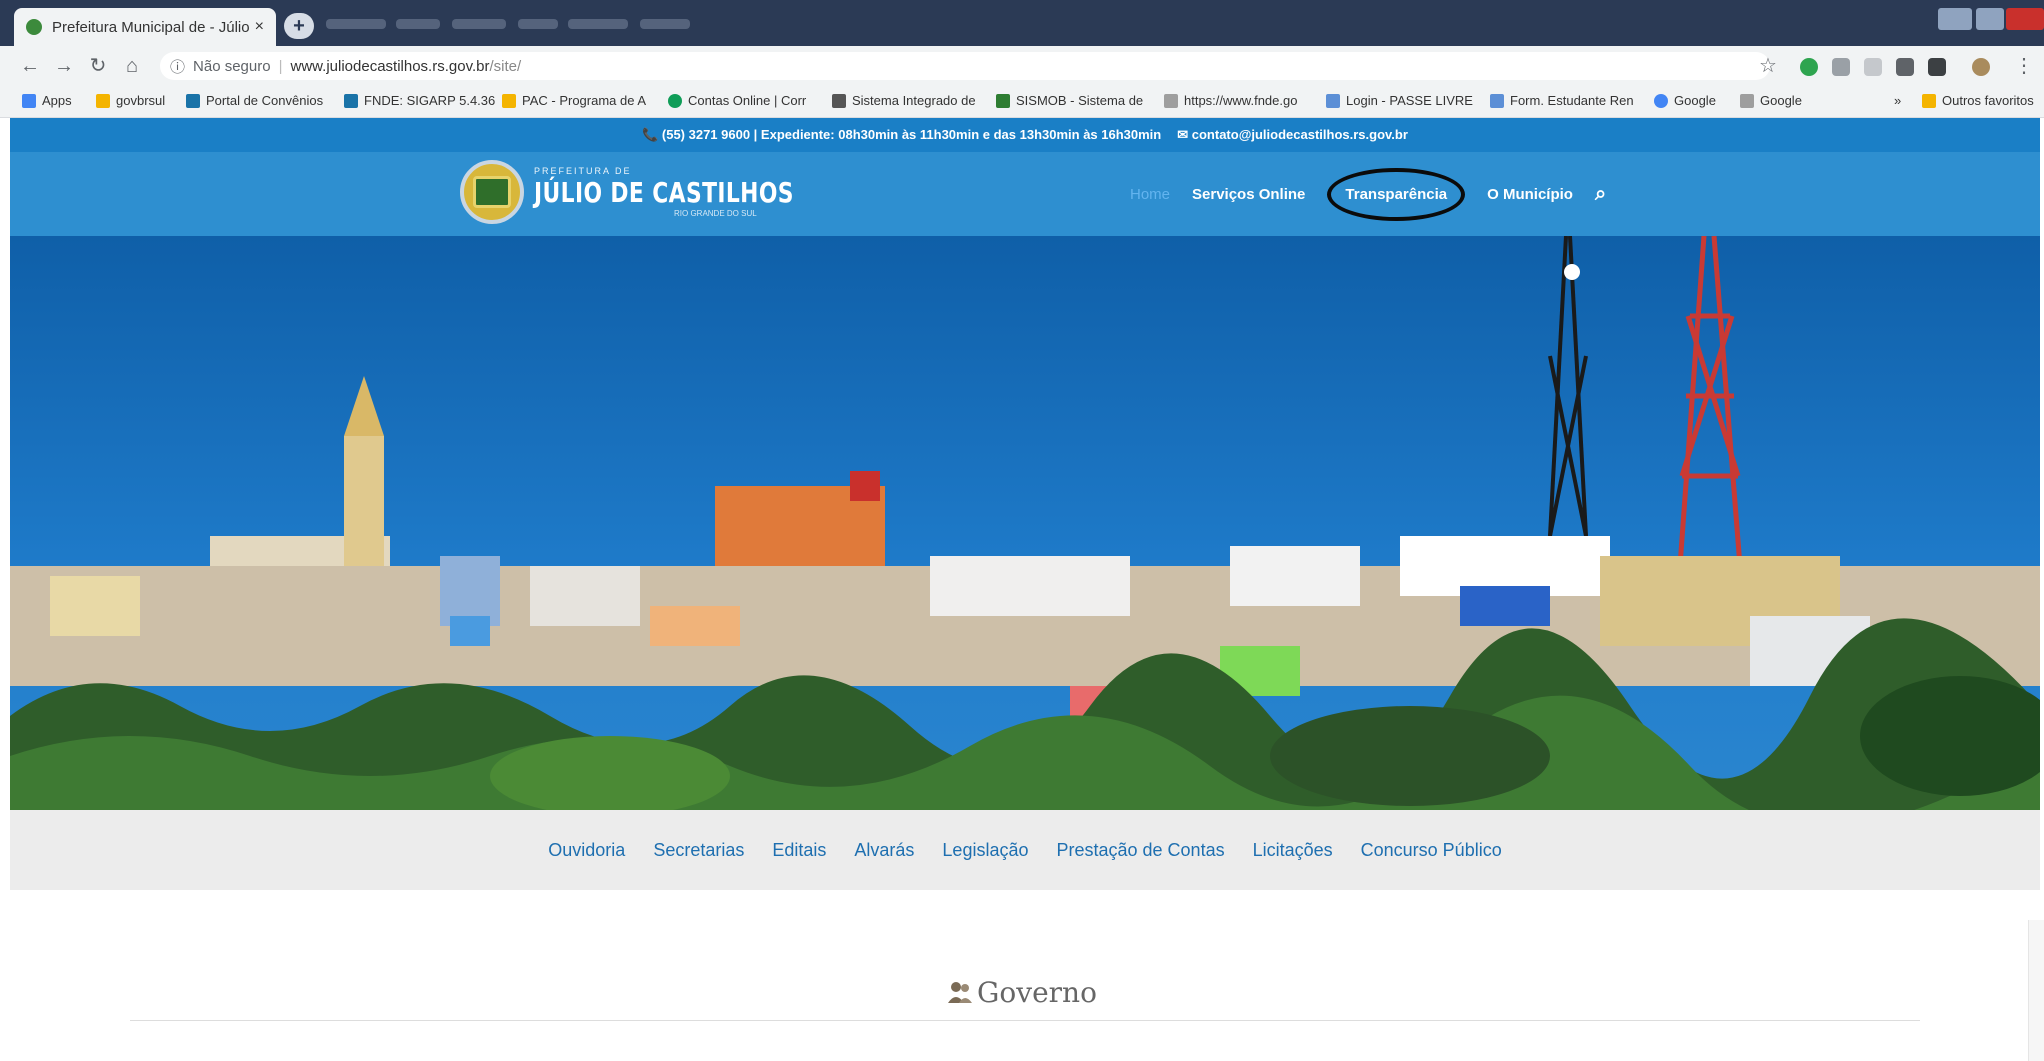  I want to click on page-scrollbar, so click(2036, 990).